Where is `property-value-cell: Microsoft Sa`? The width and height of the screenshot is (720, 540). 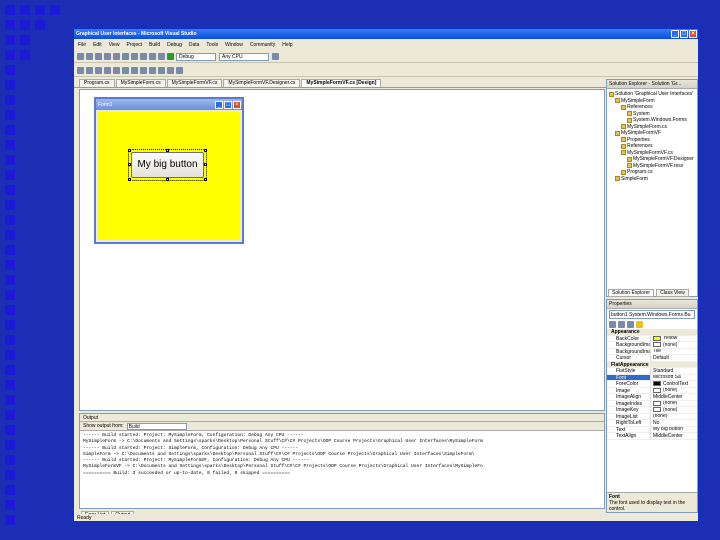 property-value-cell: Microsoft Sa is located at coordinates (674, 378).